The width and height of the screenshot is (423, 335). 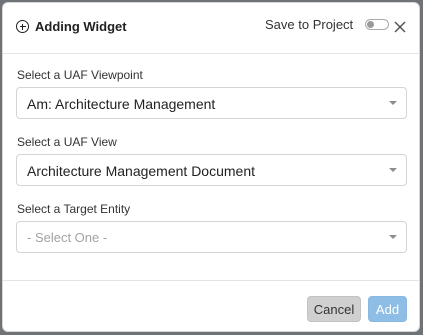 I want to click on save-to-project: Save to Project, so click(x=327, y=24).